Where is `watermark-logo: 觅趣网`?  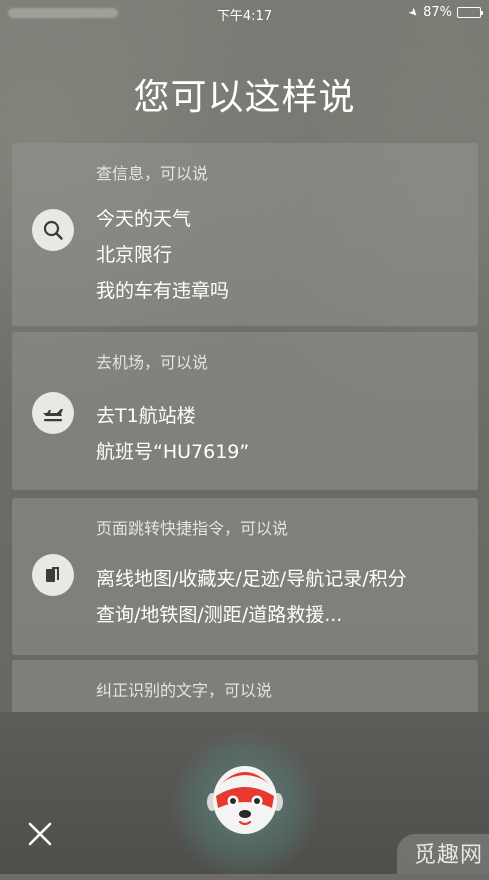 watermark-logo: 觅趣网 is located at coordinates (443, 854).